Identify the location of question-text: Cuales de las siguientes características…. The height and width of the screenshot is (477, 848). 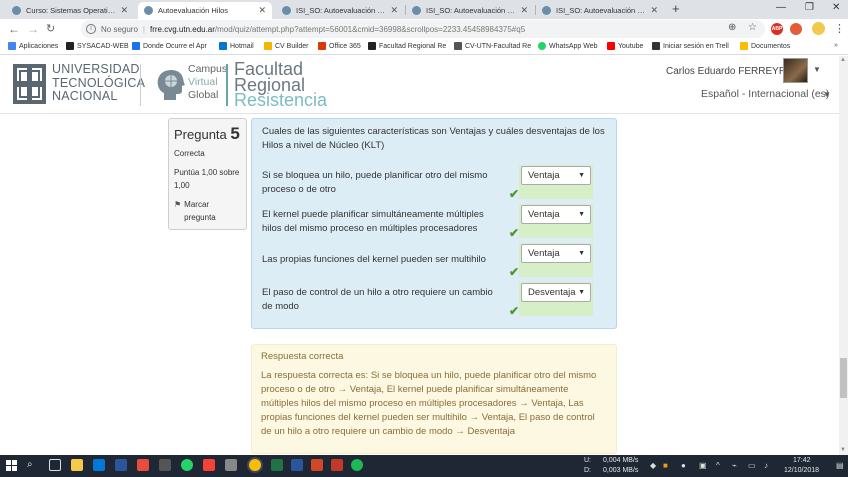
(433, 138).